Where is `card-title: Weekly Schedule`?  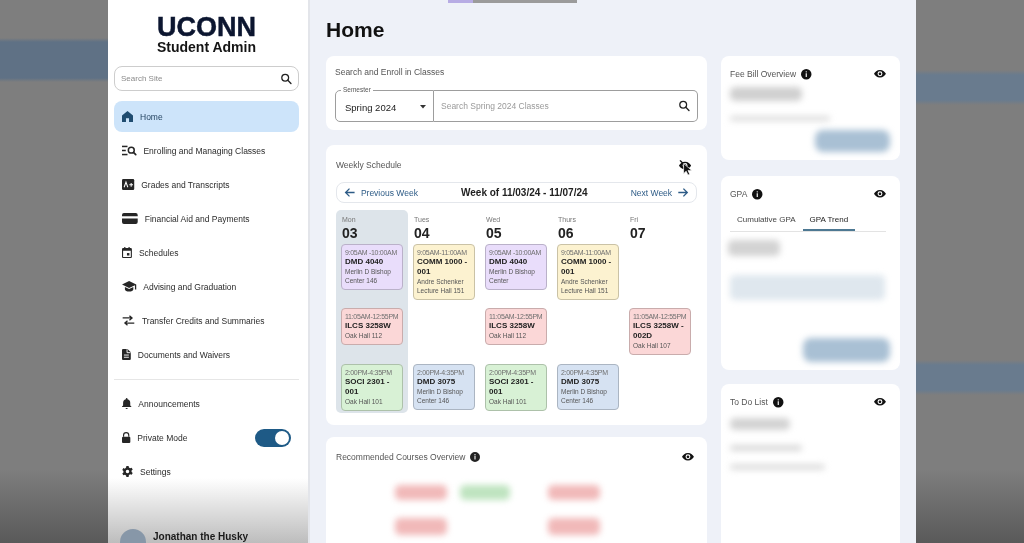 card-title: Weekly Schedule is located at coordinates (369, 165).